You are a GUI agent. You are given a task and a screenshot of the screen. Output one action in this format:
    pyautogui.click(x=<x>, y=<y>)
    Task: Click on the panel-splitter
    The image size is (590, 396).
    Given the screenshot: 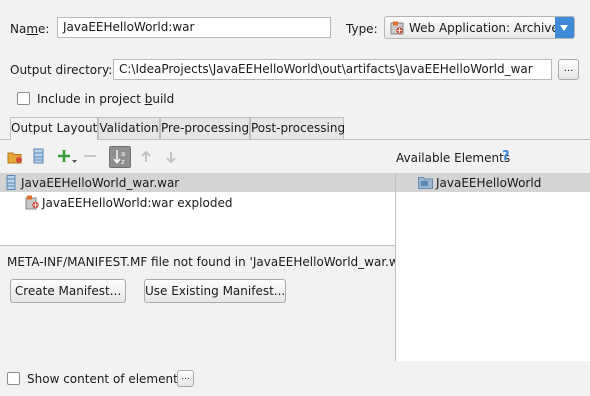 What is the action you would take?
    pyautogui.click(x=395, y=267)
    